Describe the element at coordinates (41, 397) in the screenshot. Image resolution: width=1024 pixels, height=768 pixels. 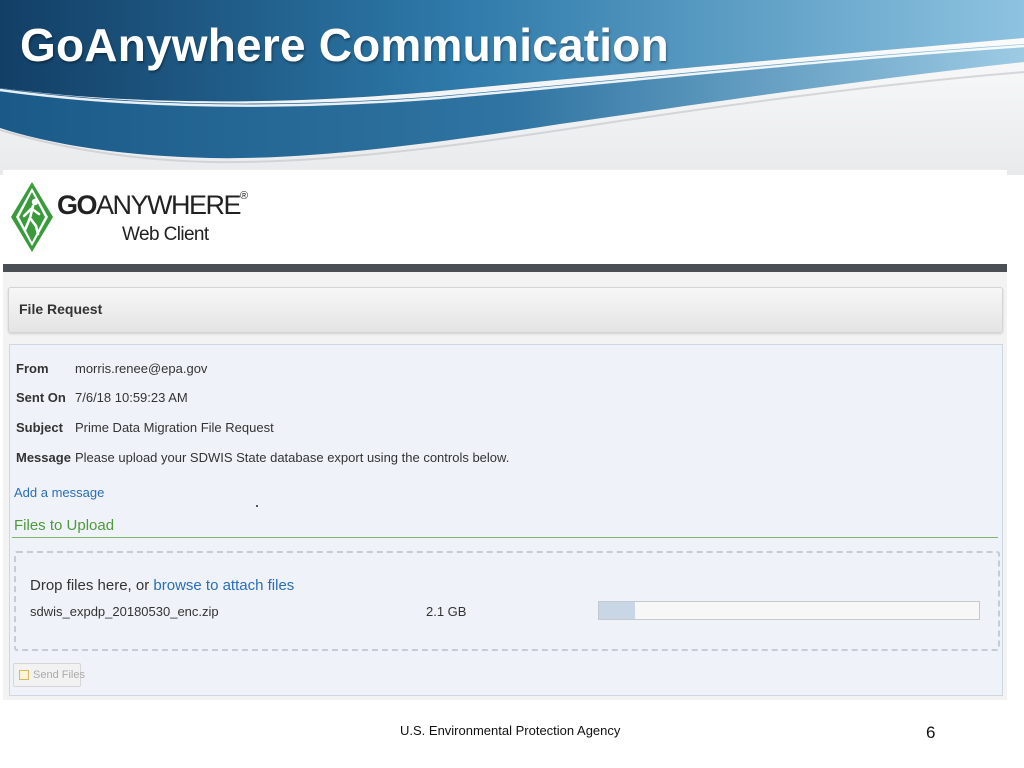
I see `sent-on-label: Sent On` at that location.